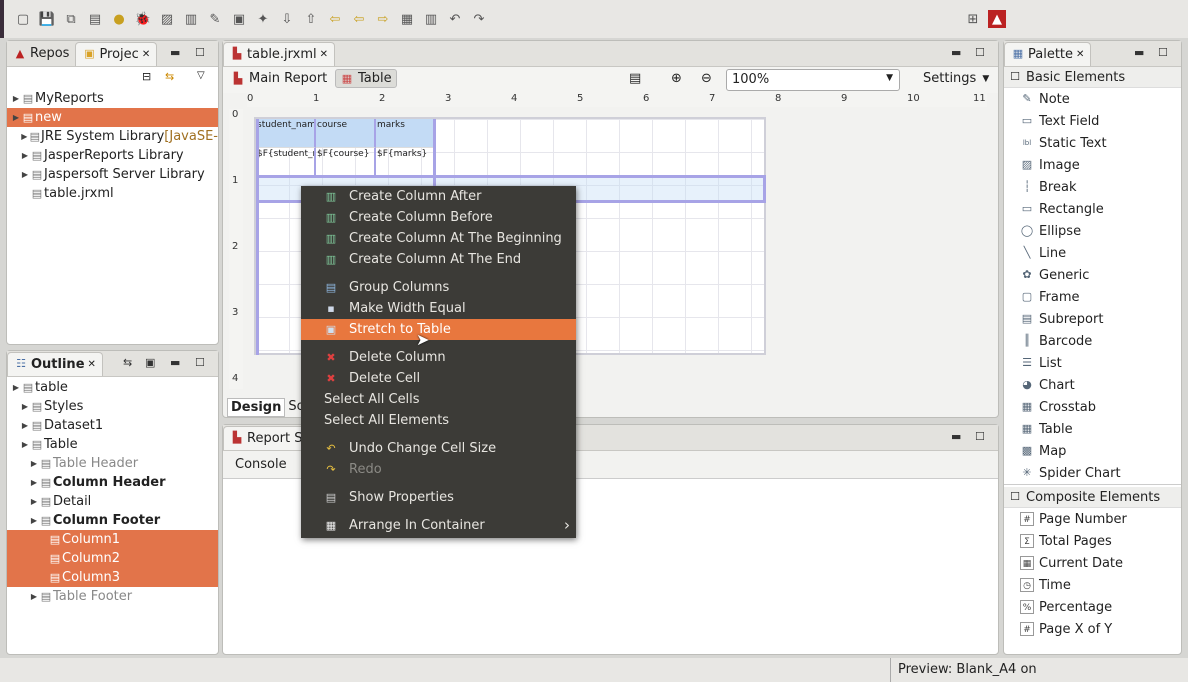  What do you see at coordinates (359, 19) in the screenshot?
I see `back-icon: ⇦` at bounding box center [359, 19].